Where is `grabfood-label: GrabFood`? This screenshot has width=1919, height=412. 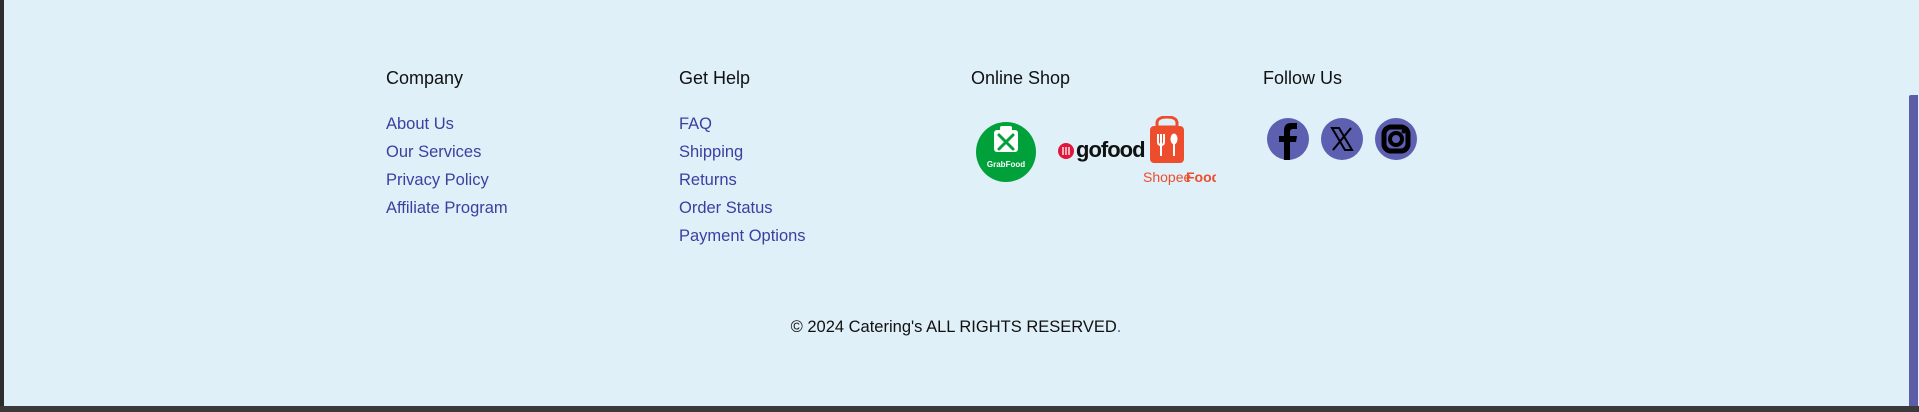 grabfood-label: GrabFood is located at coordinates (1006, 164).